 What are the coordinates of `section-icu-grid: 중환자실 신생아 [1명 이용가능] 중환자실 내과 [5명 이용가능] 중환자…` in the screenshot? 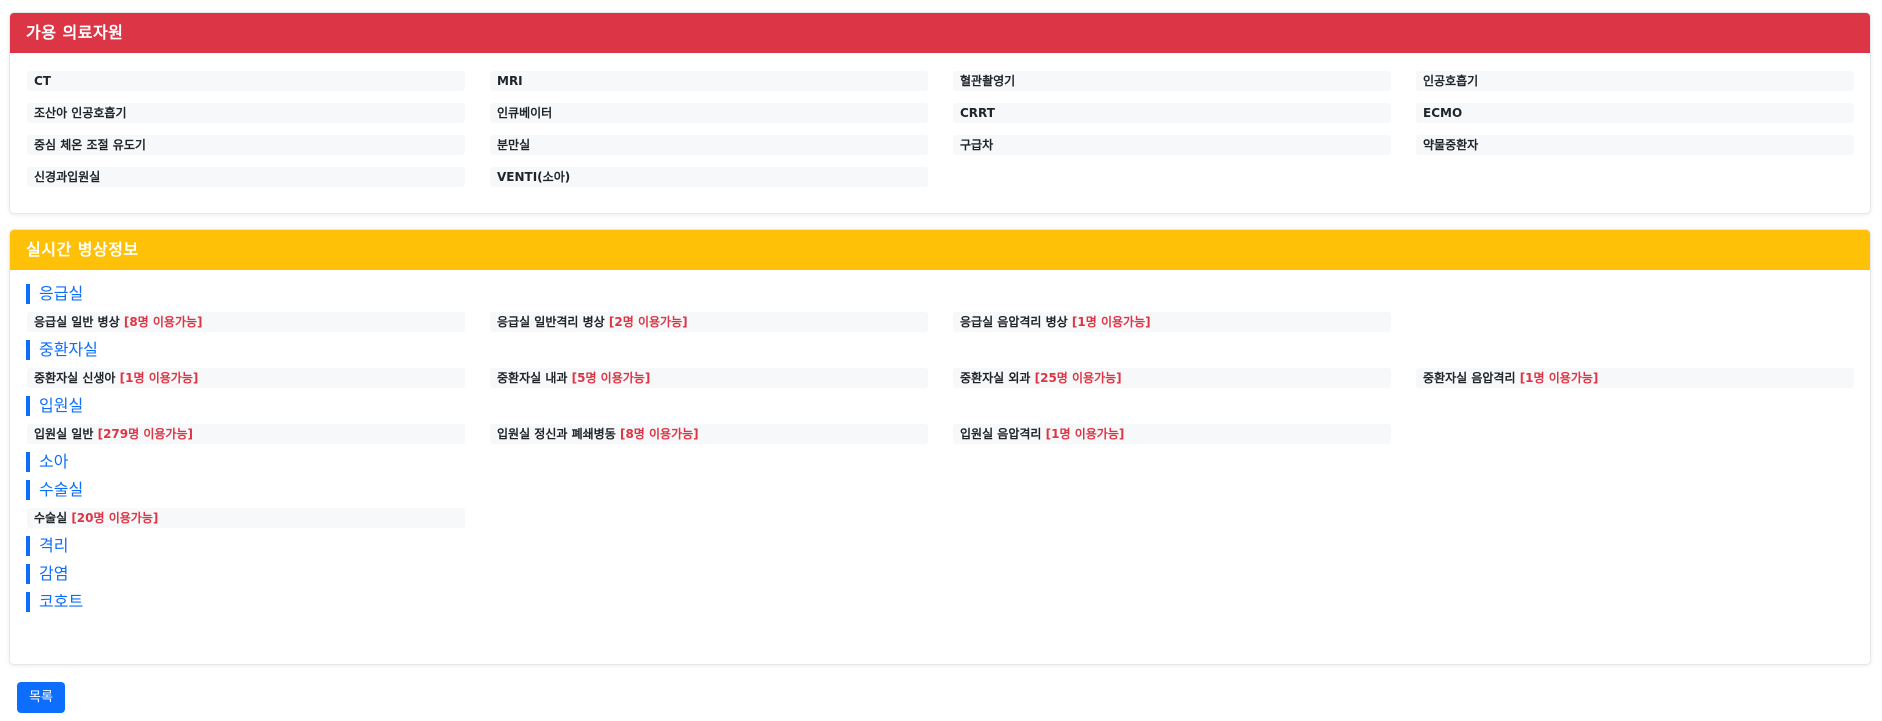 It's located at (940, 378).